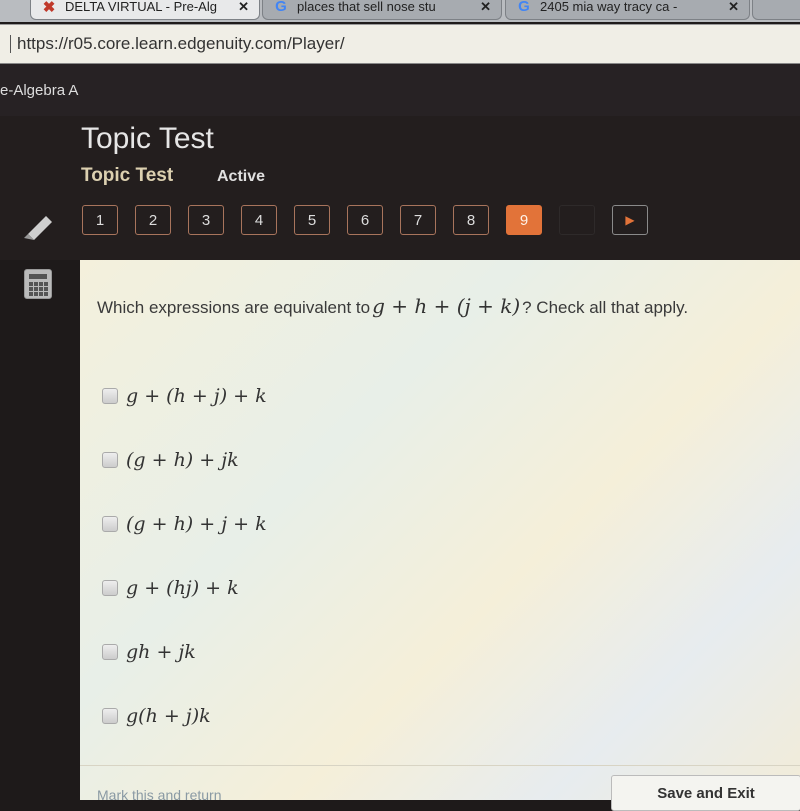  I want to click on question-button-6: 6, so click(365, 220).